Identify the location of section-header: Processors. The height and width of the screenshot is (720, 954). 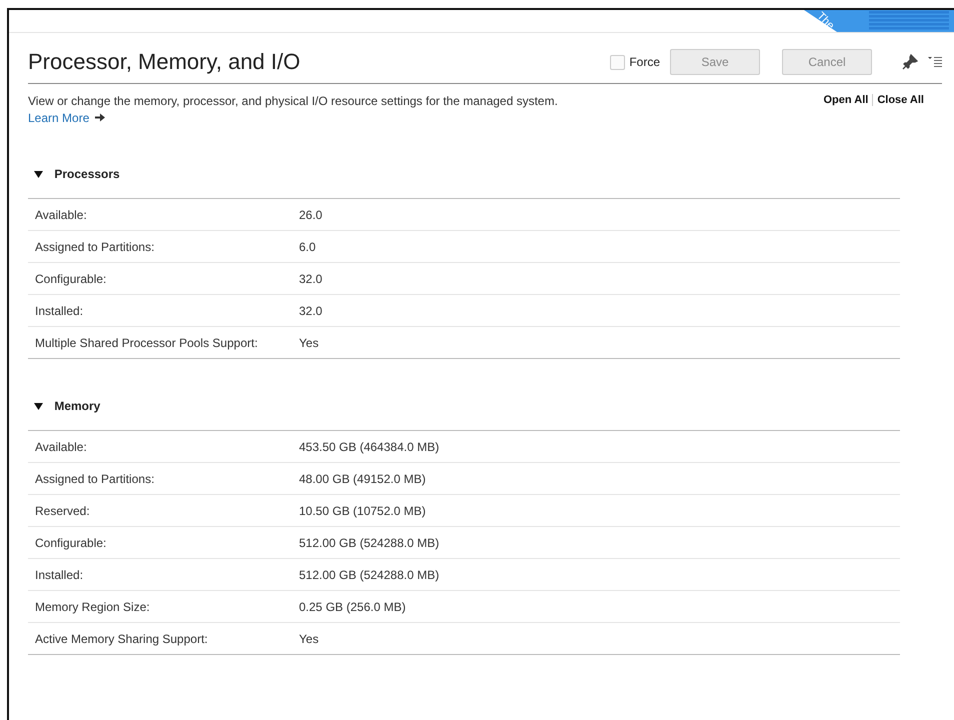
(464, 178).